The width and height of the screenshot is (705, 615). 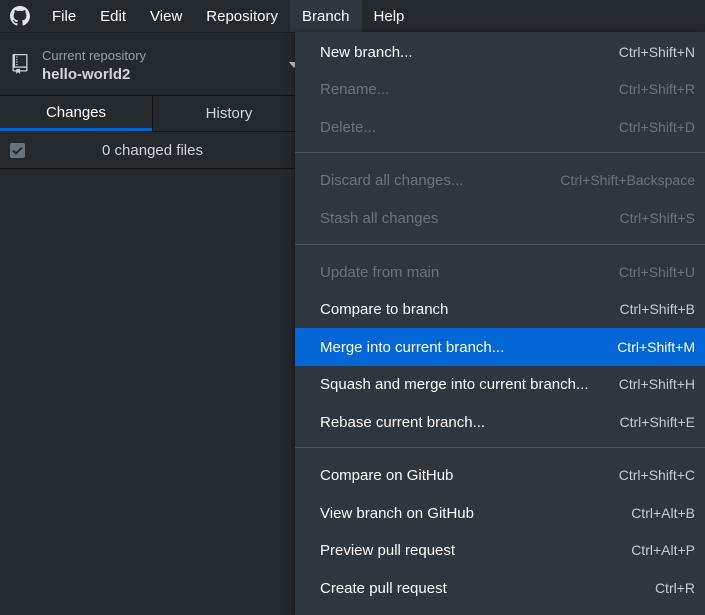 What do you see at coordinates (500, 550) in the screenshot?
I see `menu-item-preview-pull-request: Preview pull request Ctrl+Alt+P` at bounding box center [500, 550].